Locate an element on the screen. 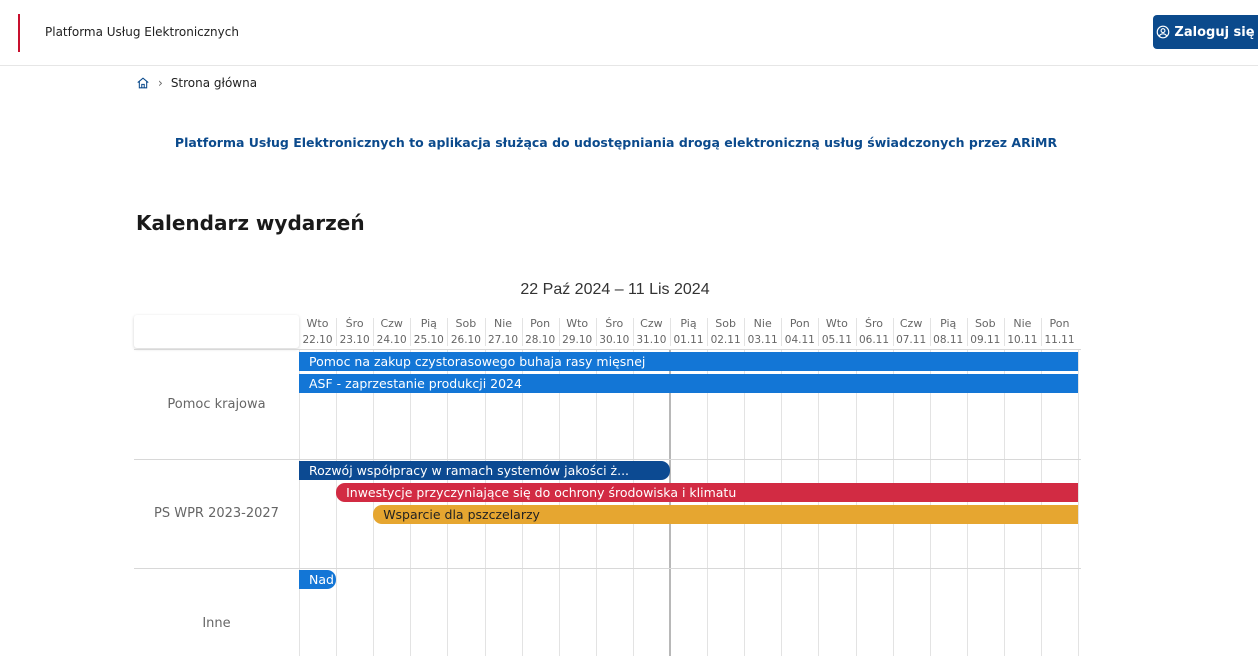  calendar-range-title: 22 Paź 2024 – 11 Lis 2024 is located at coordinates (615, 289).